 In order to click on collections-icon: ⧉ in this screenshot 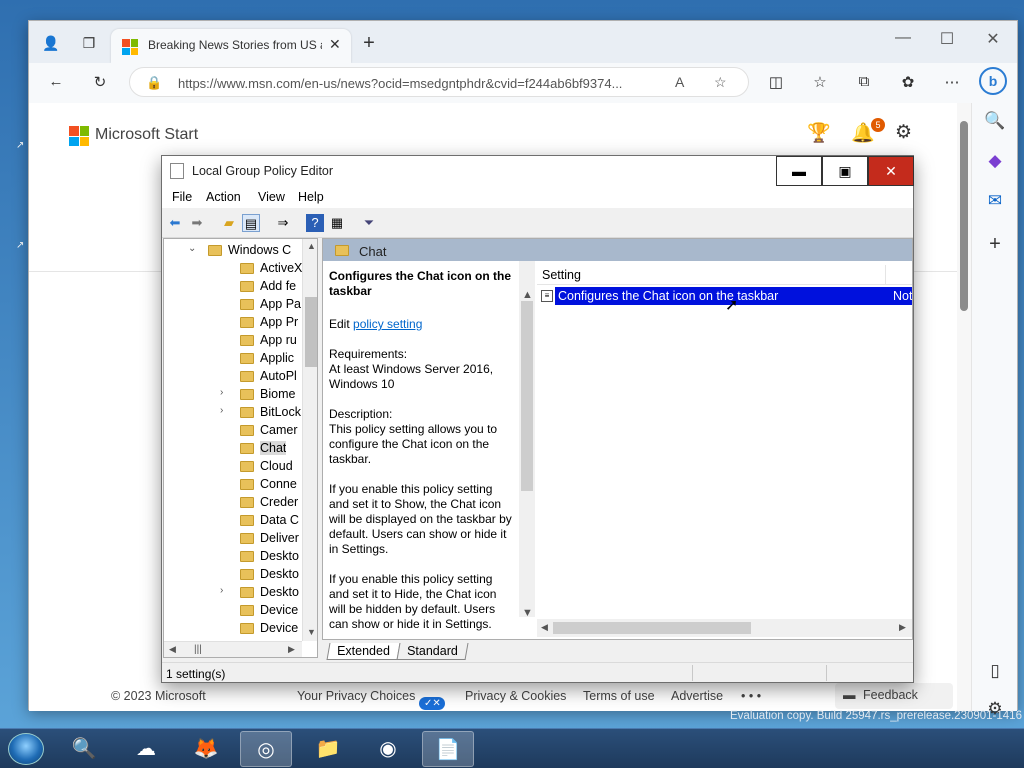, I will do `click(864, 81)`.